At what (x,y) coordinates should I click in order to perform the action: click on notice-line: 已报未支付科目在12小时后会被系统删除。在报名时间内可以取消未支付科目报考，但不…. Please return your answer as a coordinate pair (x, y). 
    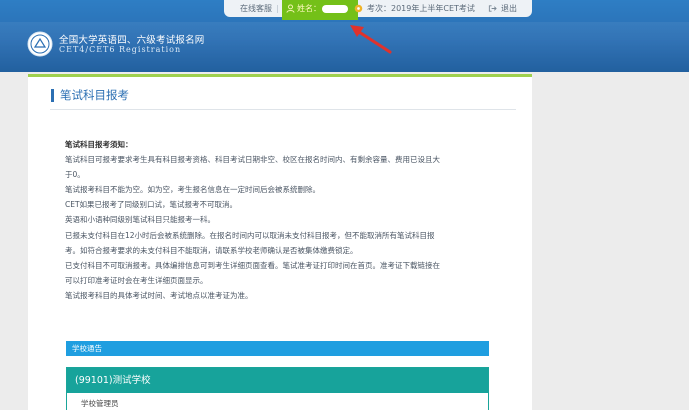
    Looking at the image, I should click on (250, 235).